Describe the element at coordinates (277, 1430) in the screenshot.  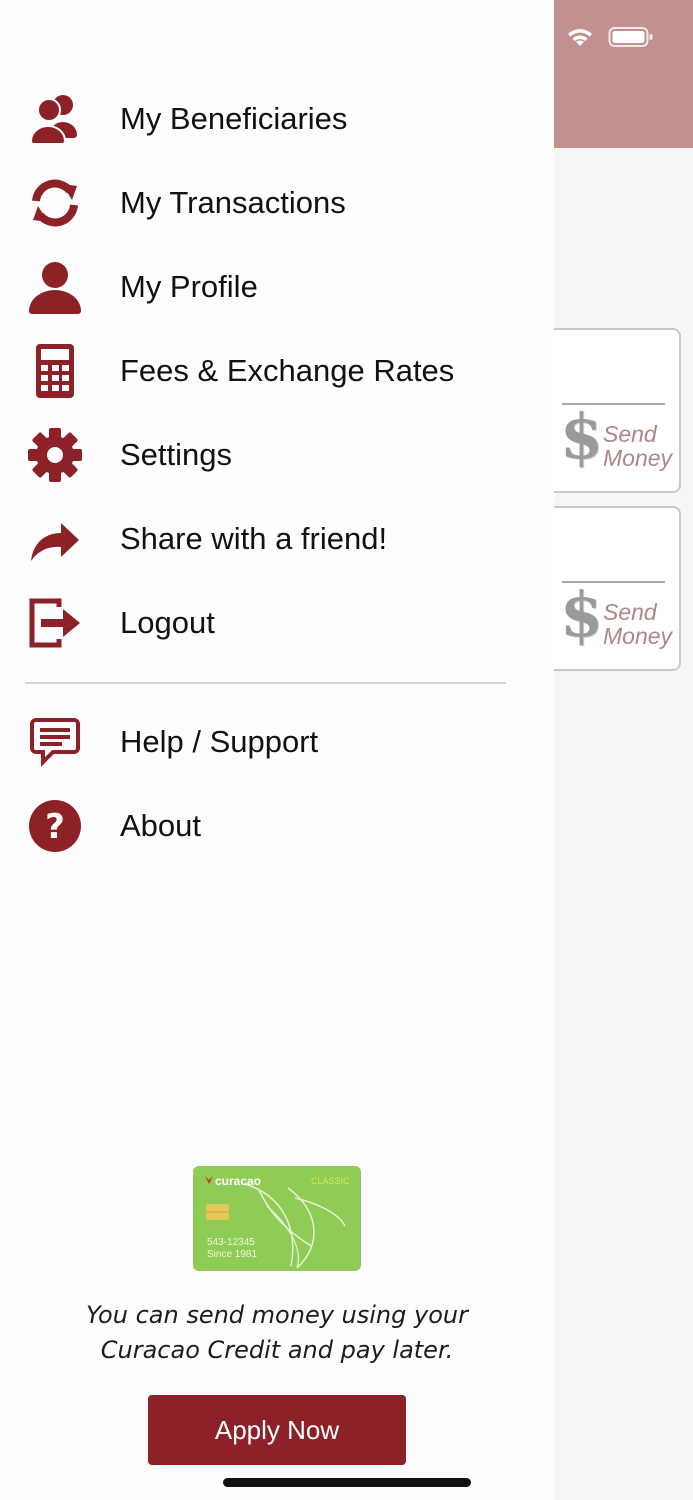
I see `apply-now-button: Apply Now` at that location.